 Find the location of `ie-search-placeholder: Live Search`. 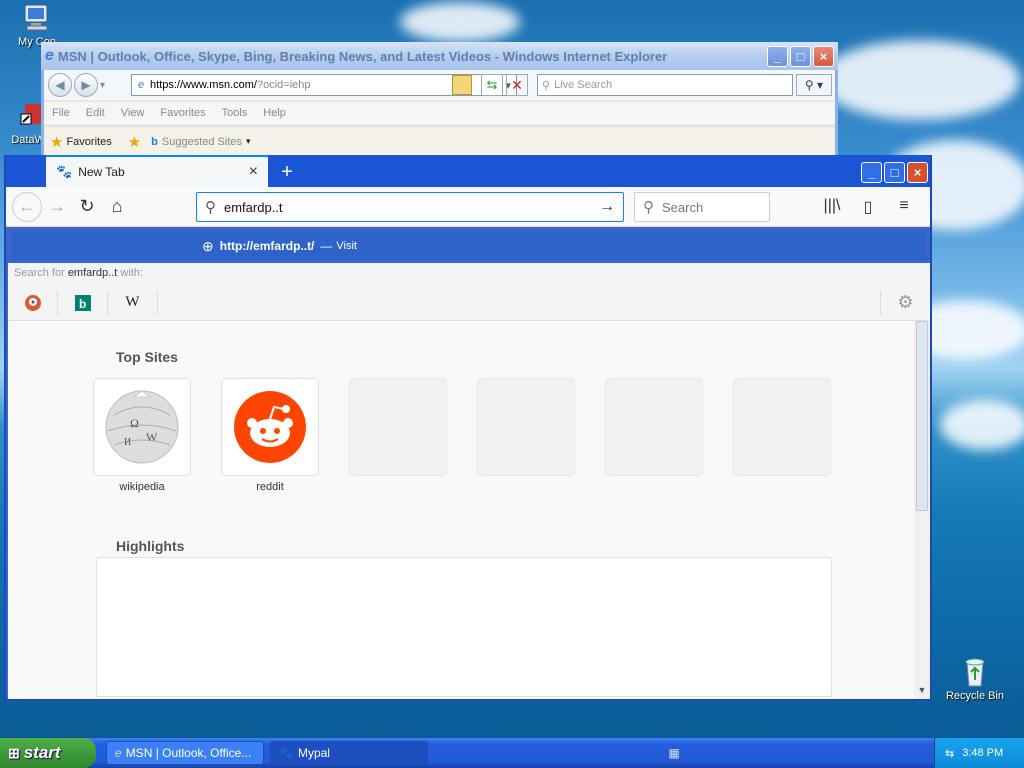

ie-search-placeholder: Live Search is located at coordinates (583, 85).